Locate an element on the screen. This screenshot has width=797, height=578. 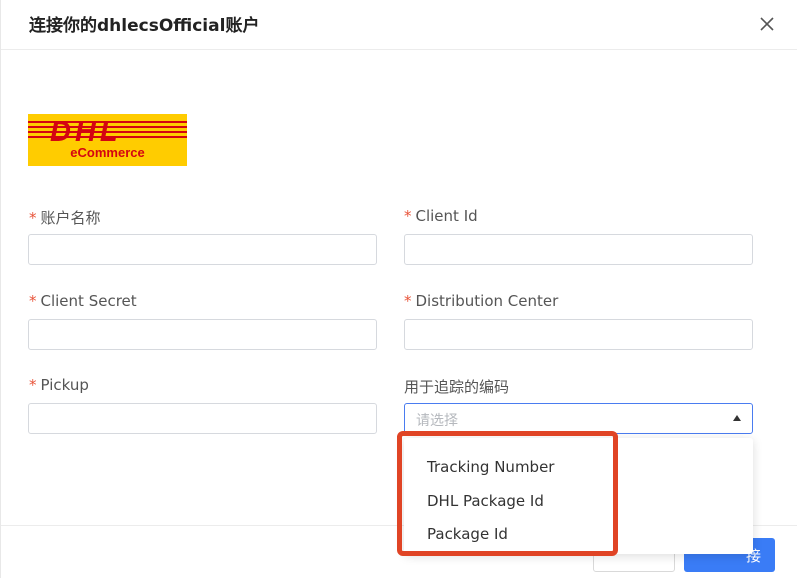
client-id-input is located at coordinates (578, 249).